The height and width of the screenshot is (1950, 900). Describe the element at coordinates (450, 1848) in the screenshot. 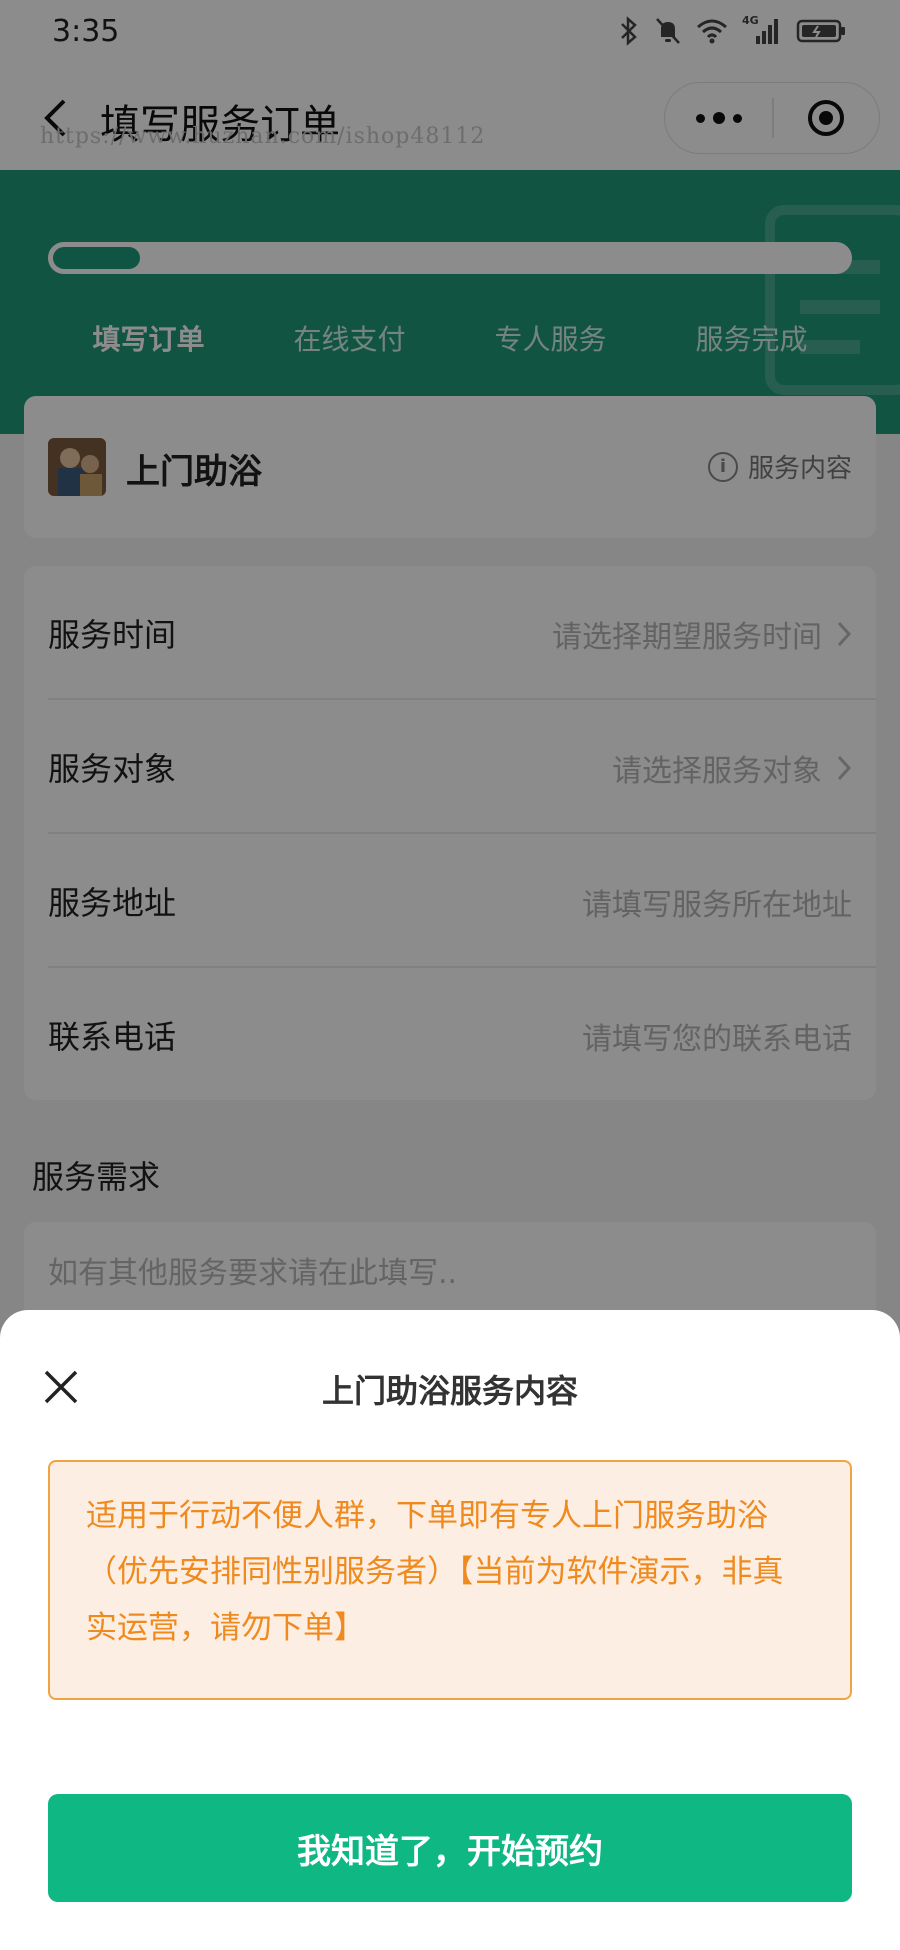

I see `confirm-start-booking-button: 我知道了，开始预约` at that location.